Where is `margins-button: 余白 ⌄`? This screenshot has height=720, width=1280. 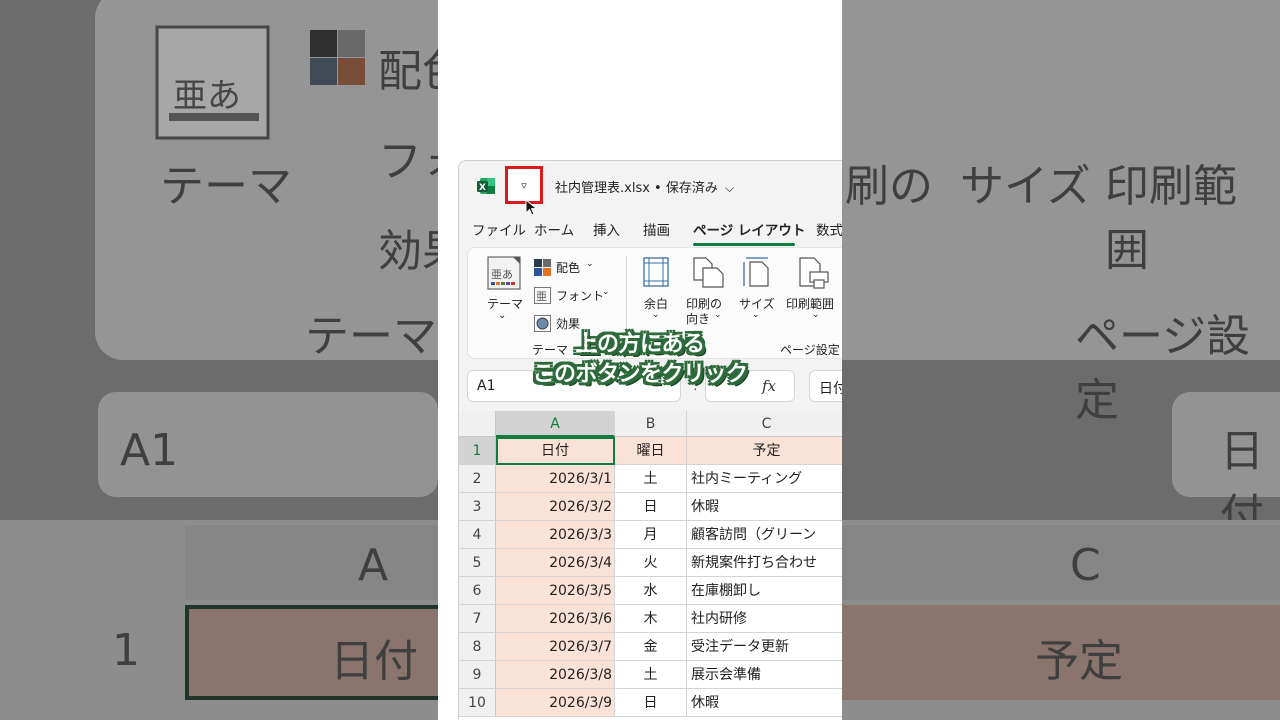 margins-button: 余白 ⌄ is located at coordinates (658, 290).